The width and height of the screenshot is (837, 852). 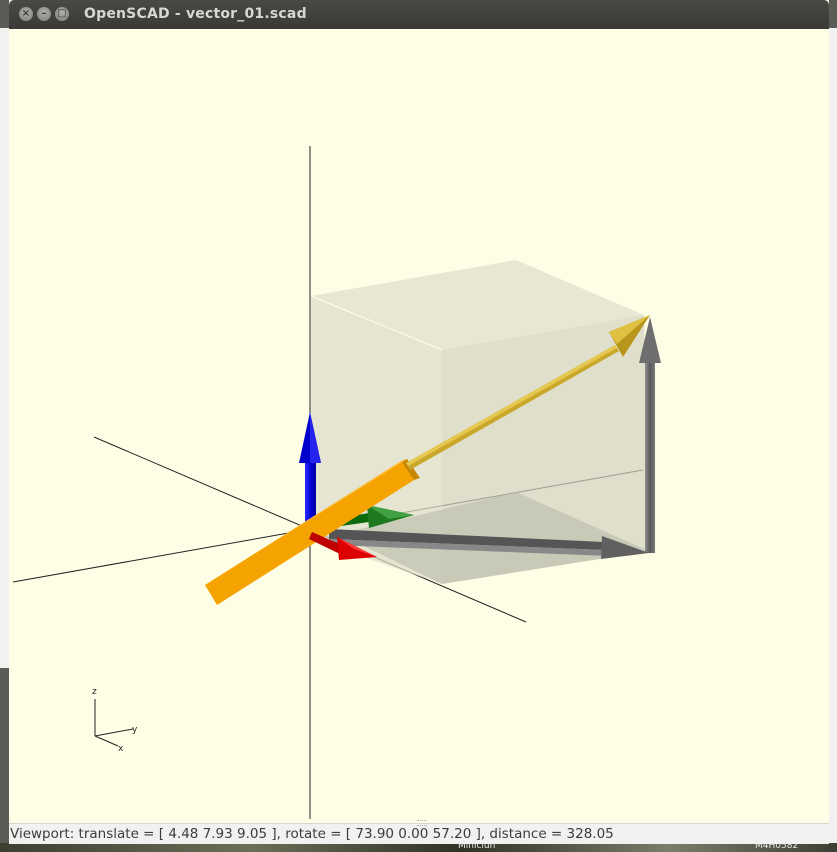 I want to click on desktop-text-2: M4H0582, so click(x=777, y=847).